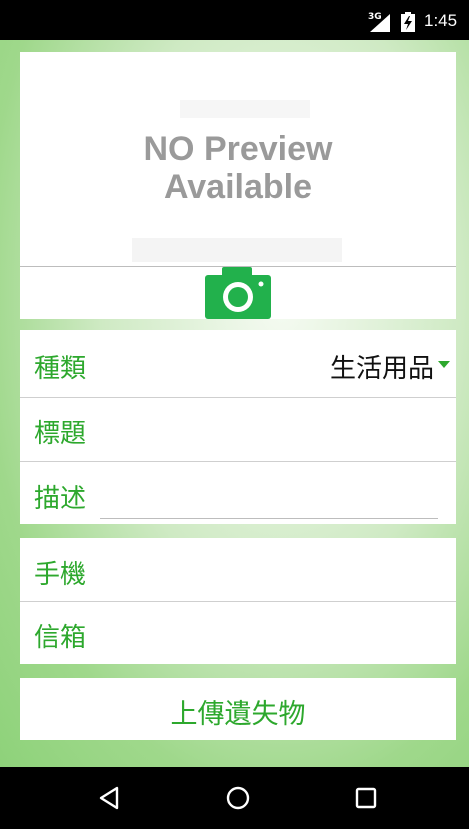 The width and height of the screenshot is (469, 829). I want to click on title-label: 標題, so click(60, 434).